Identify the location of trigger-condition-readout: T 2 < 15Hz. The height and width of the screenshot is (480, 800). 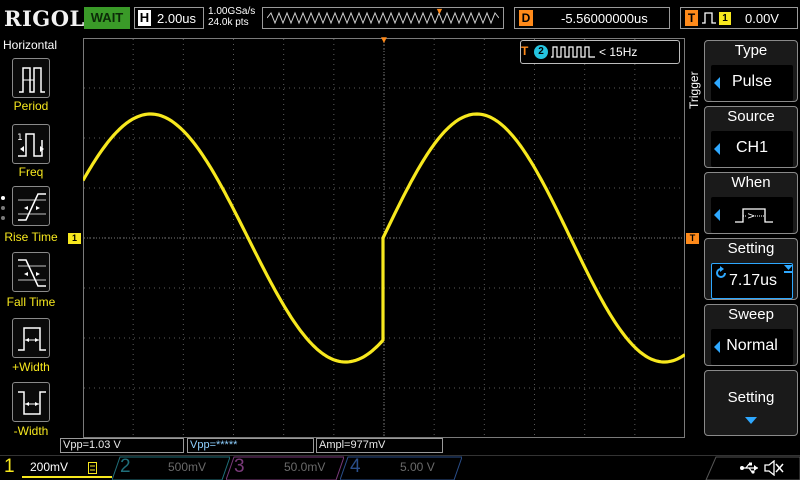
(600, 52).